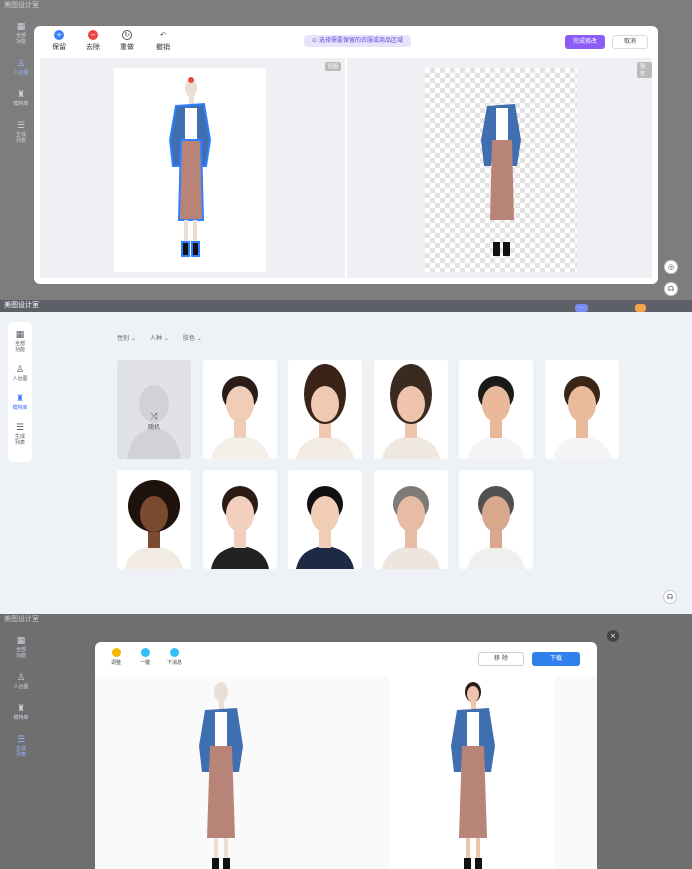  I want to click on original-photo, so click(190, 170).